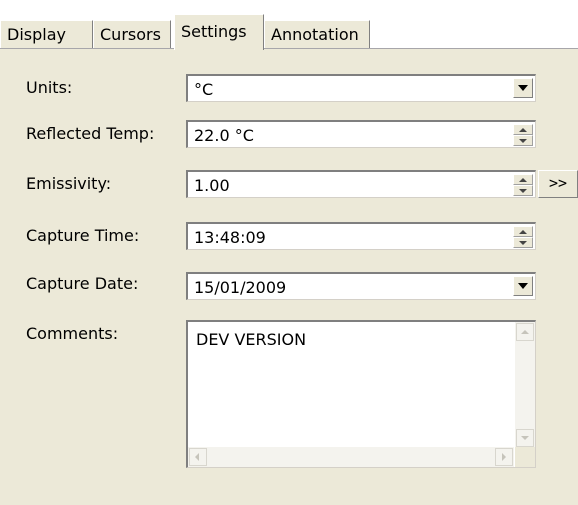  Describe the element at coordinates (212, 185) in the screenshot. I see `emissivity-value: 1.00` at that location.